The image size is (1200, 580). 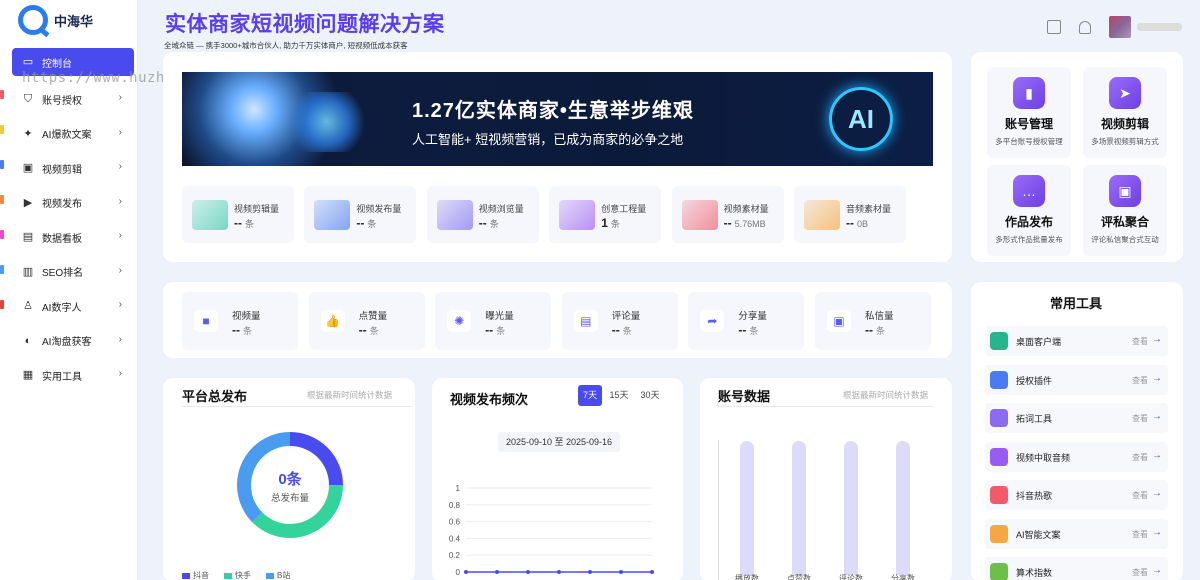 I want to click on bell-icon, so click(x=1085, y=27).